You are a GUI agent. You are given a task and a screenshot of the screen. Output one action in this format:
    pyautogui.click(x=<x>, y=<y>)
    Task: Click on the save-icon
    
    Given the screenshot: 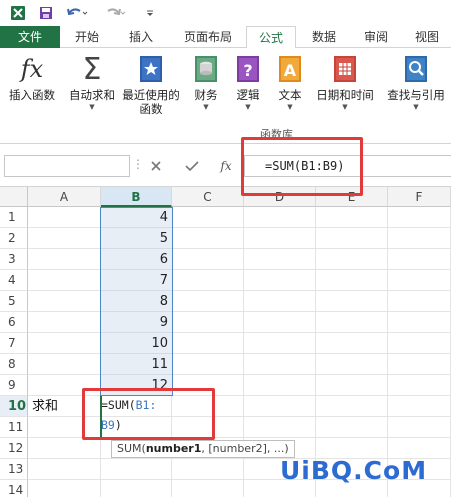 What is the action you would take?
    pyautogui.click(x=46, y=13)
    